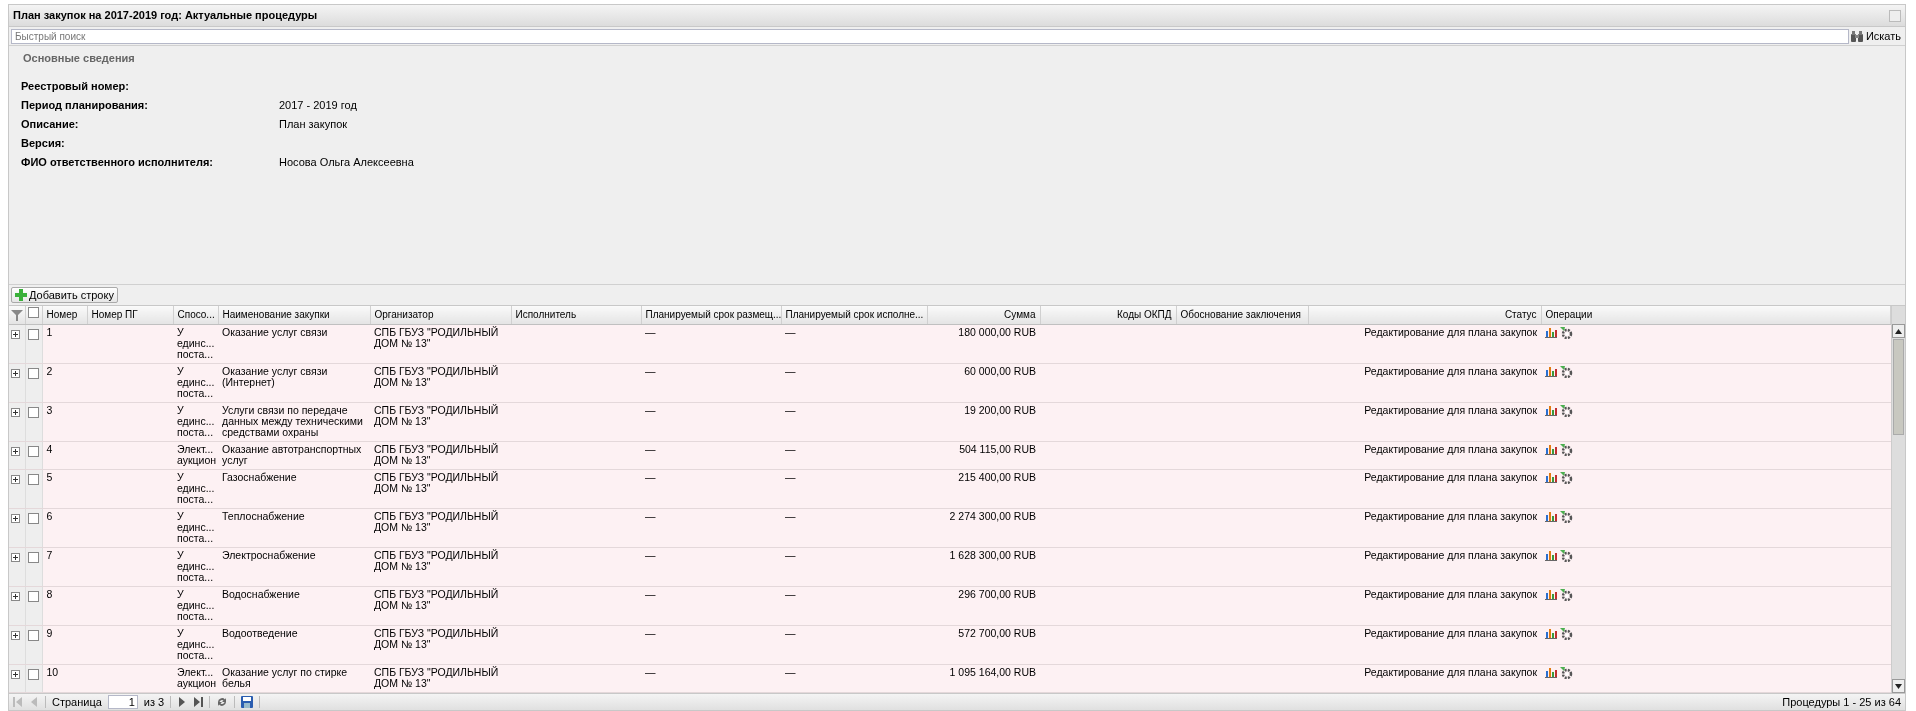 This screenshot has width=1916, height=711. I want to click on field-label: Описание:, so click(50, 124).